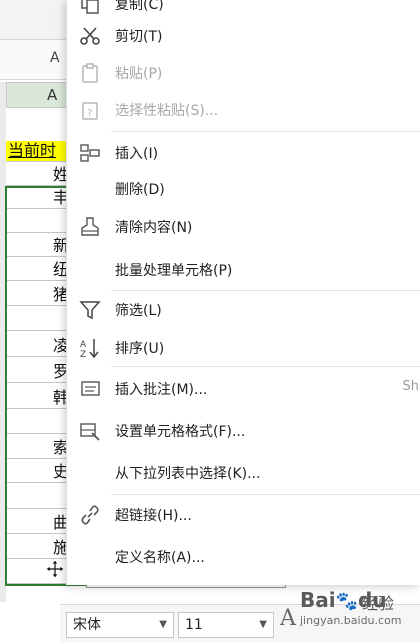 The width and height of the screenshot is (420, 642). Describe the element at coordinates (243, 389) in the screenshot. I see `menu-item-insert-comment: 插入批注(M)... Sh` at that location.